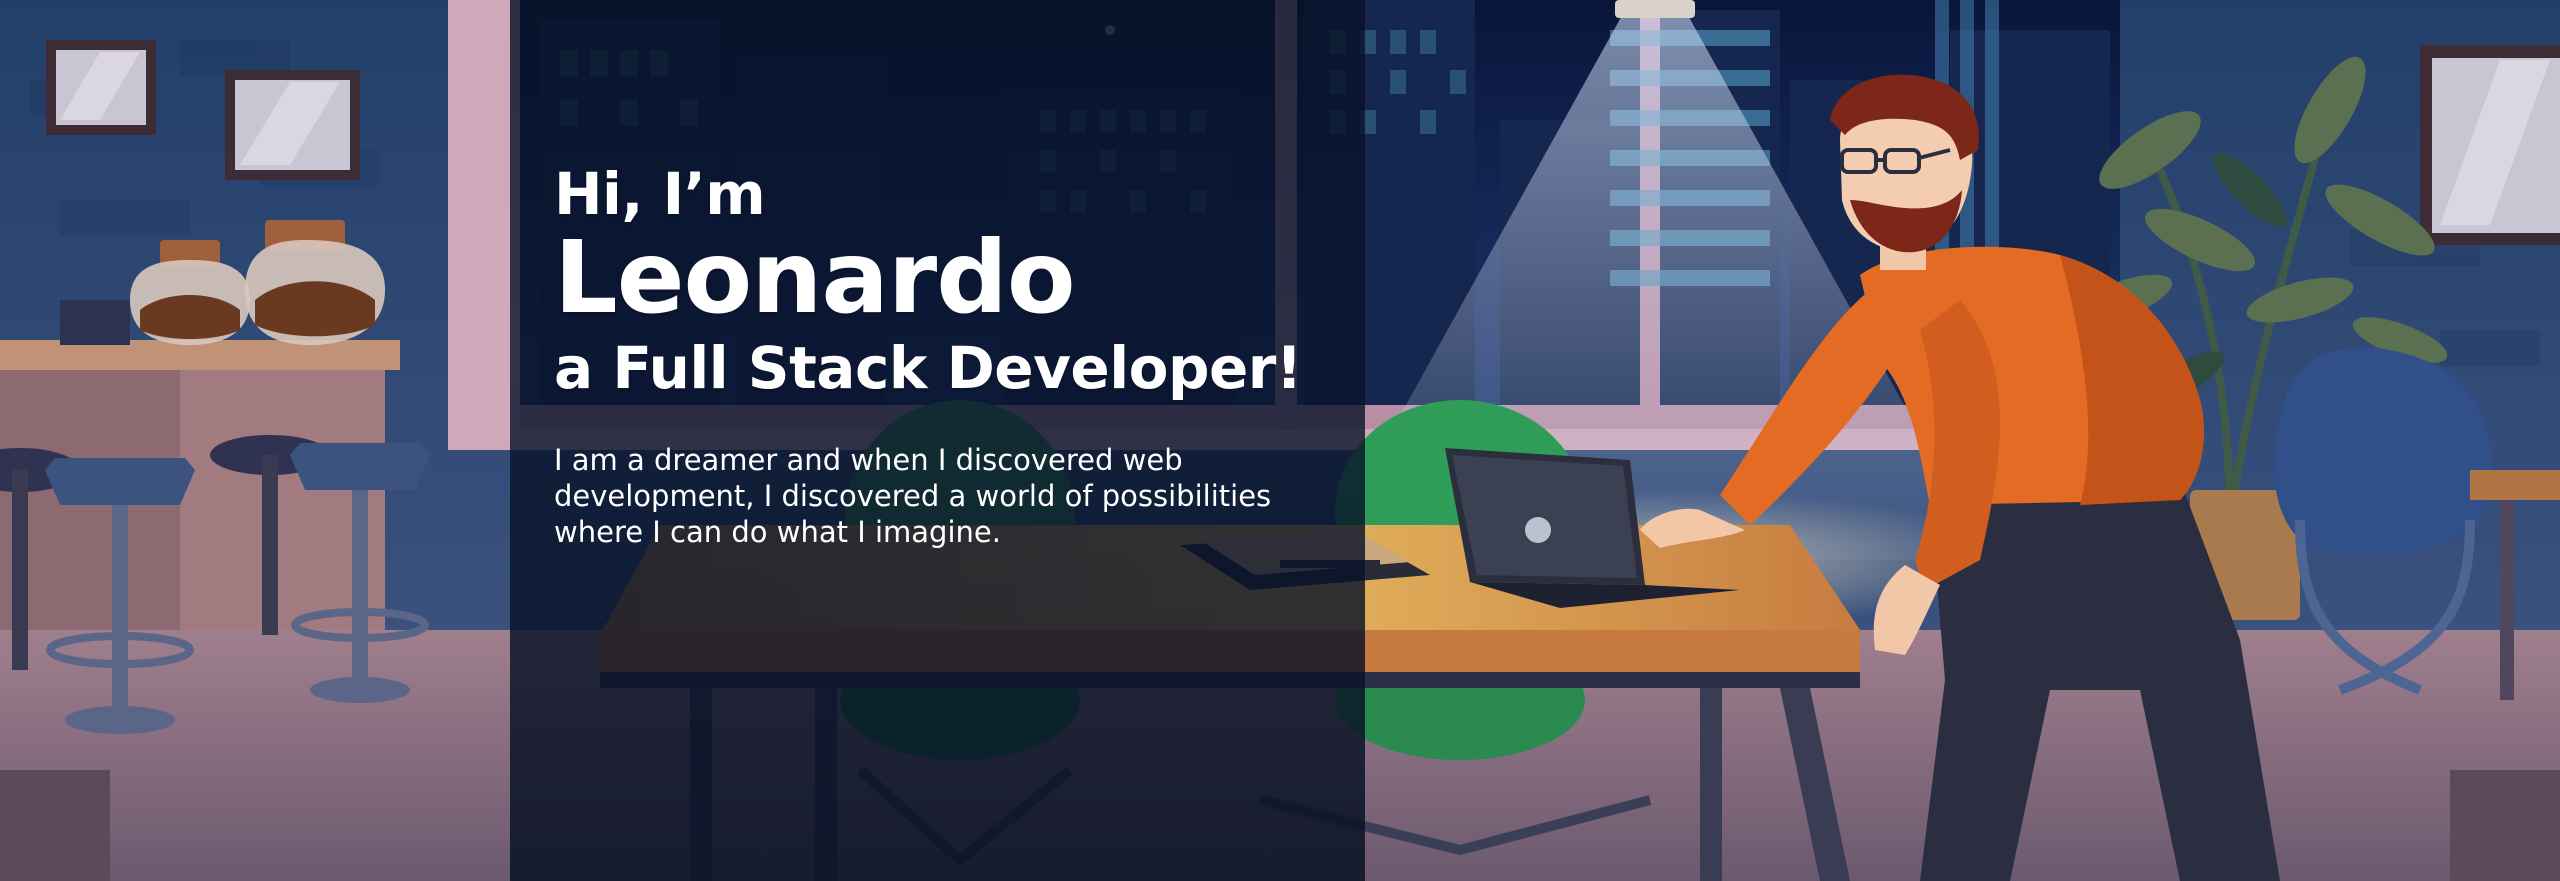 The width and height of the screenshot is (2560, 881). Describe the element at coordinates (2515, 485) in the screenshot. I see `side-desk` at that location.